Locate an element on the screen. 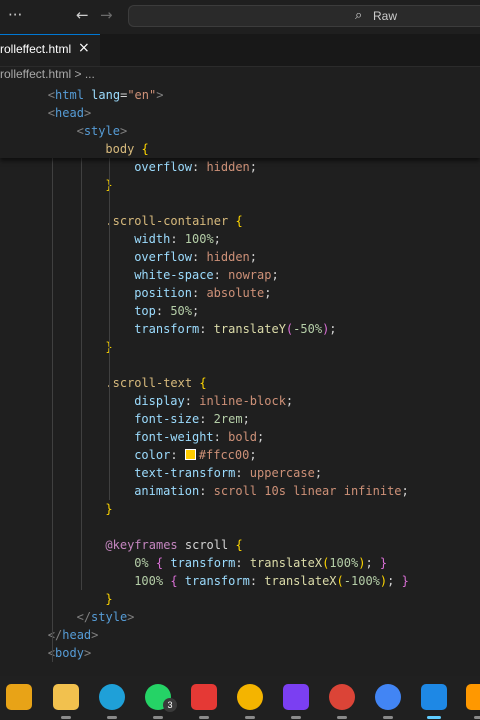  code-token: bold is located at coordinates (243, 437).